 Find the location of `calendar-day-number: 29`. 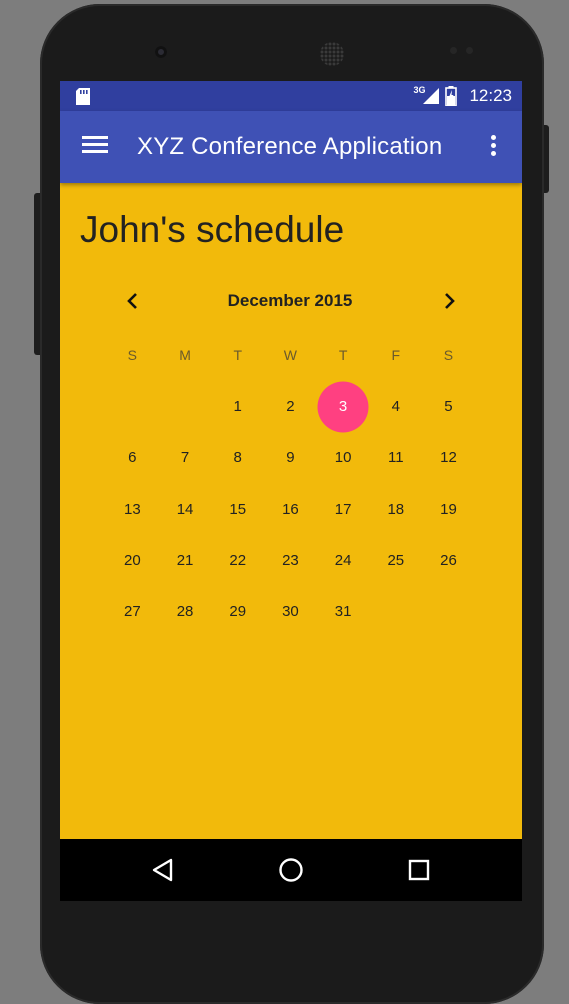

calendar-day-number: 29 is located at coordinates (238, 612).